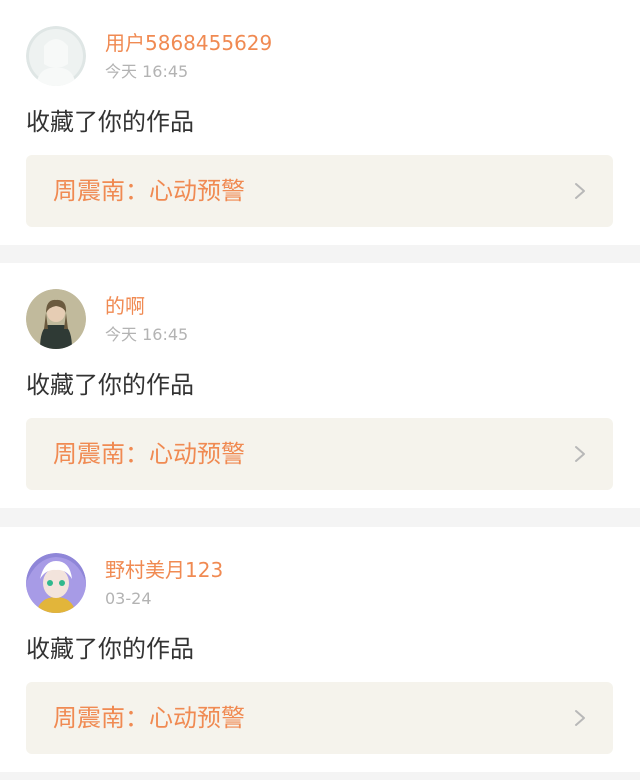 The width and height of the screenshot is (640, 780). What do you see at coordinates (56, 56) in the screenshot?
I see `default-user-avatar-icon` at bounding box center [56, 56].